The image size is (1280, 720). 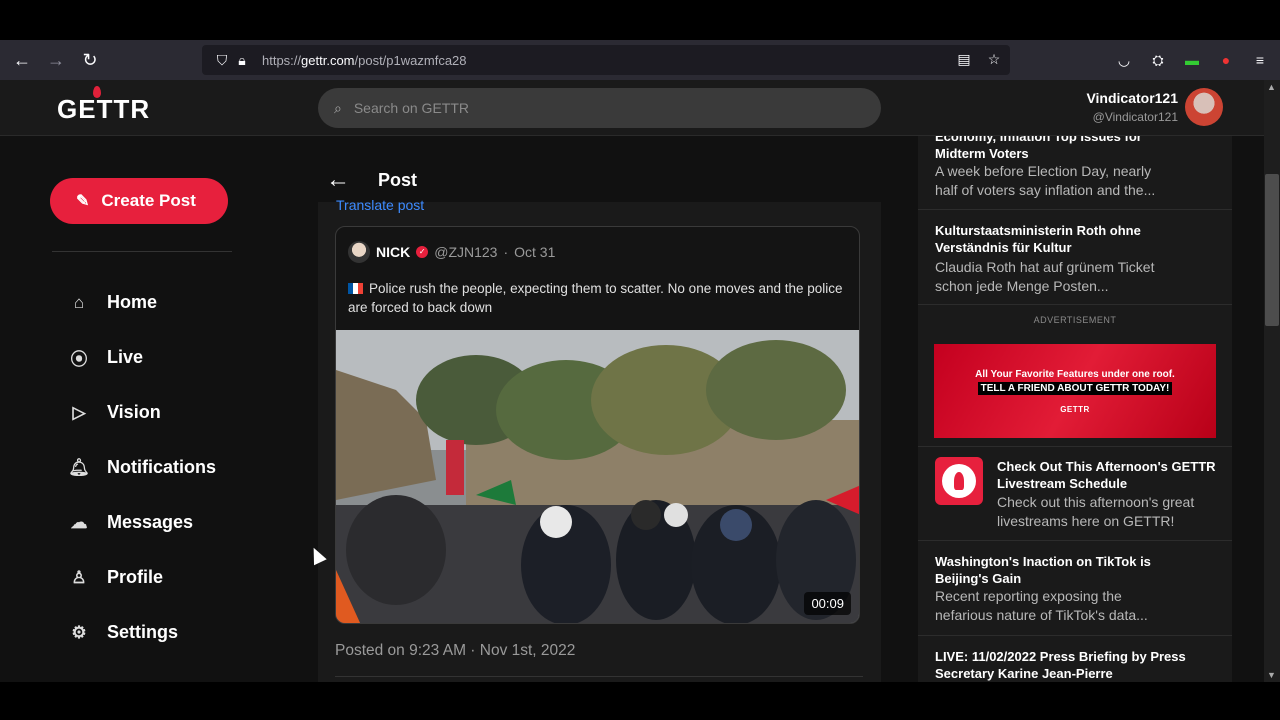 What do you see at coordinates (79, 467) in the screenshot?
I see `bell-icon: 🔔︎` at bounding box center [79, 467].